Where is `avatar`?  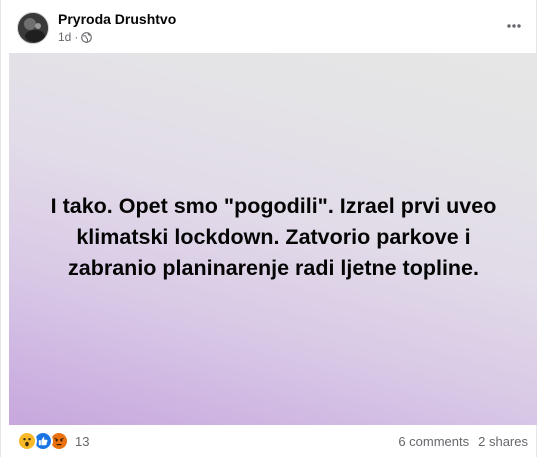 avatar is located at coordinates (33, 28).